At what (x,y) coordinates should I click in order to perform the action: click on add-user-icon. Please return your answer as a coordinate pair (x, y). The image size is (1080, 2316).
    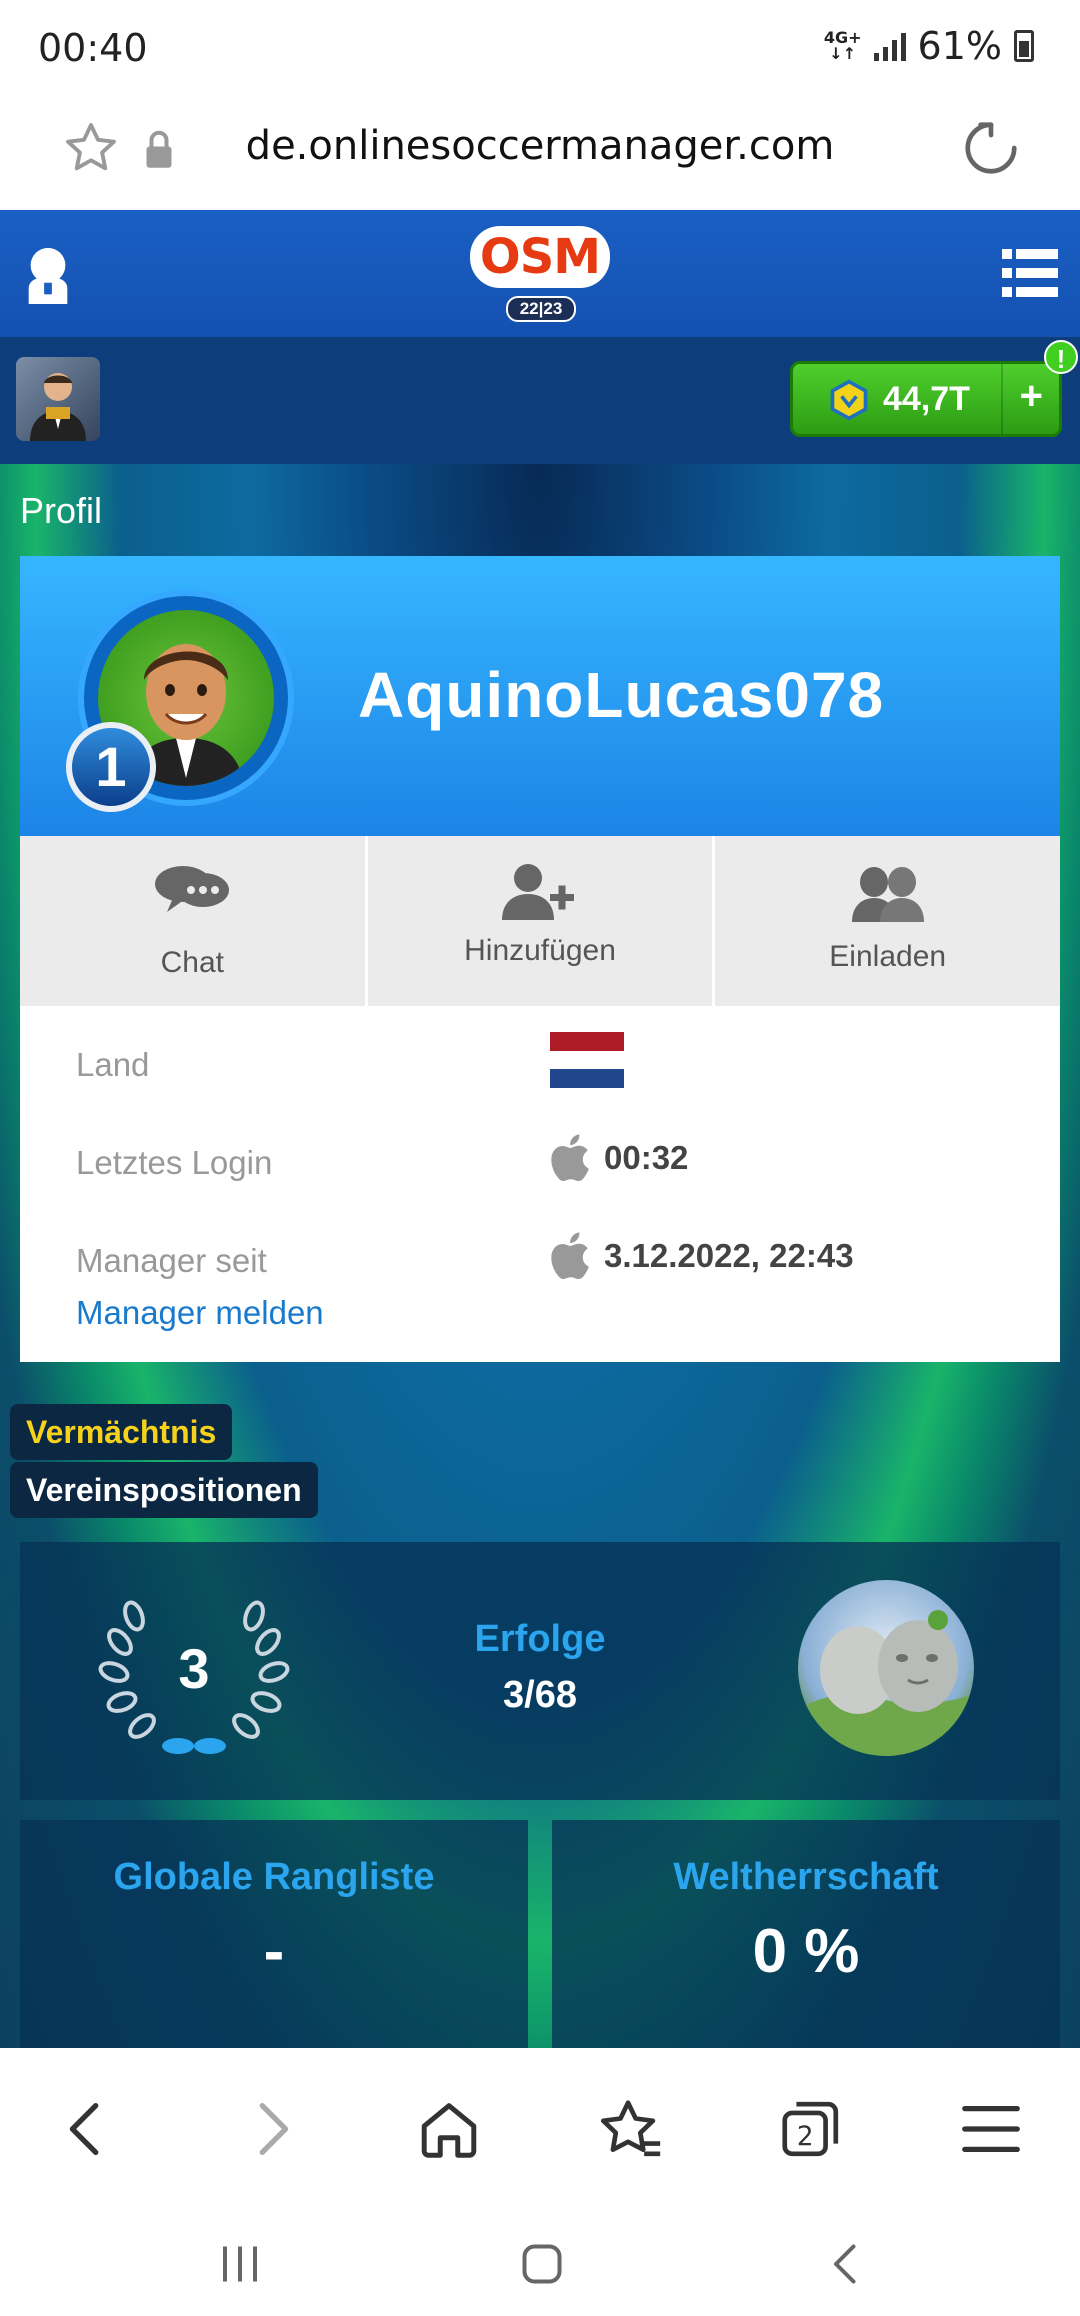
    Looking at the image, I should click on (538, 892).